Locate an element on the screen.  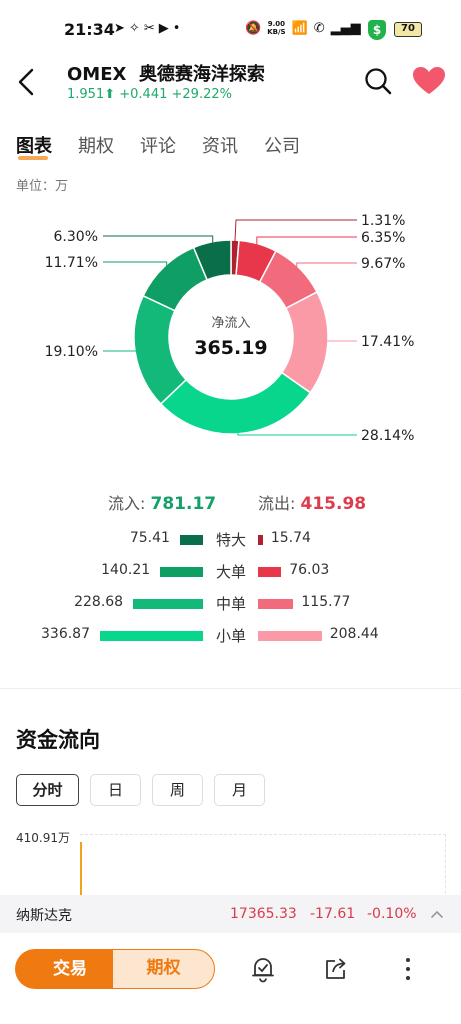
stock-ticker: OMEX is located at coordinates (97, 74).